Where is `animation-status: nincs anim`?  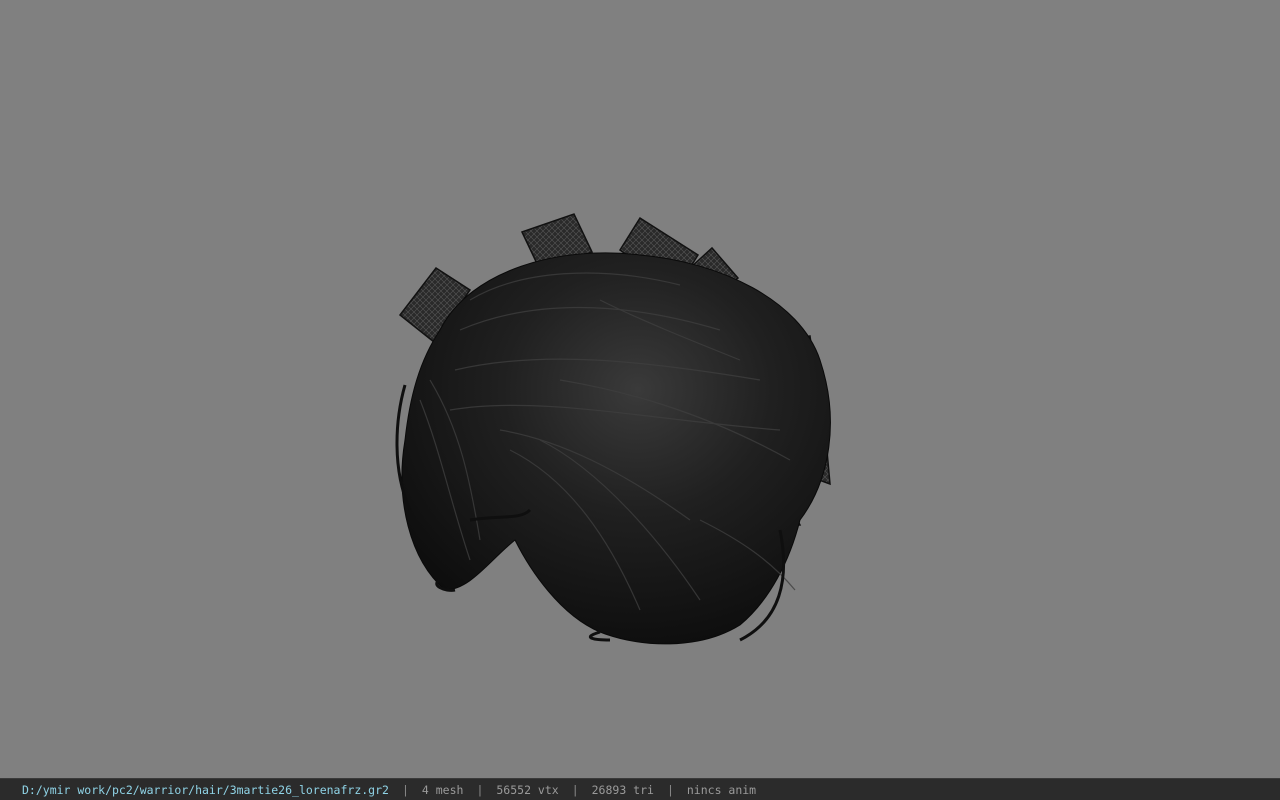 animation-status: nincs anim is located at coordinates (721, 789).